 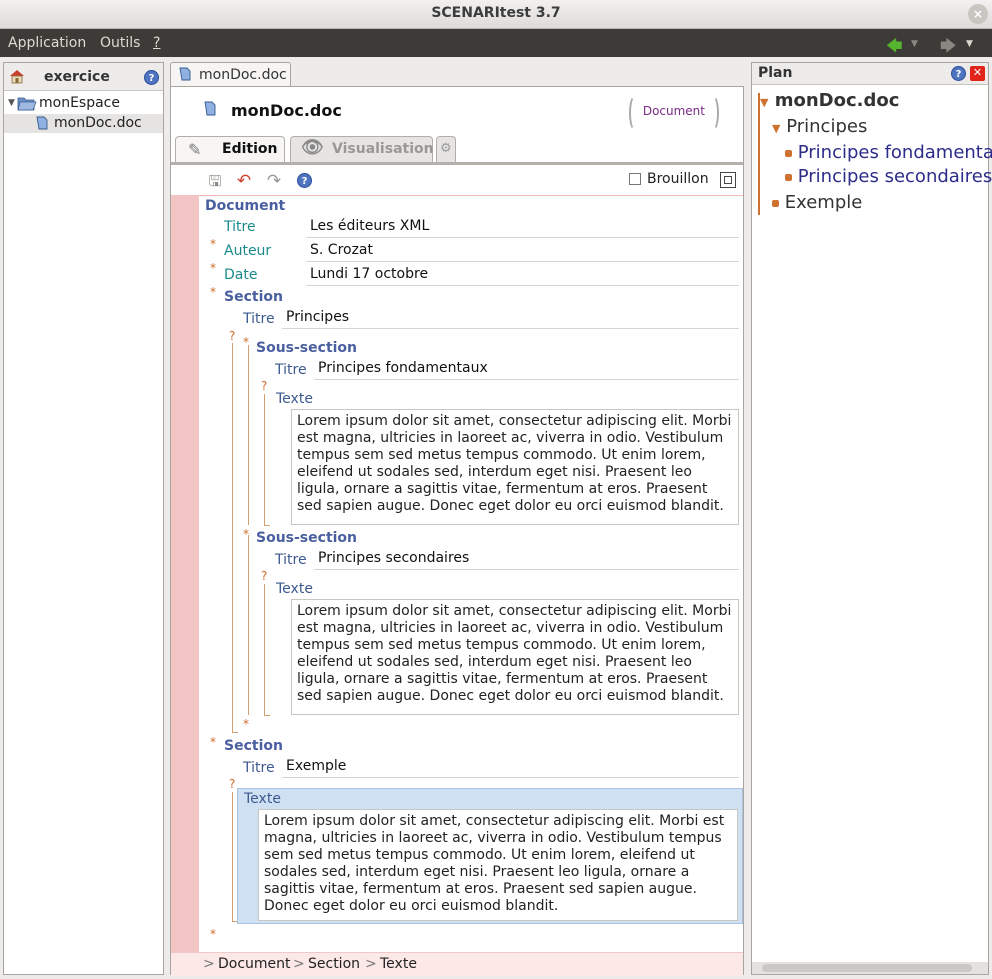 What do you see at coordinates (471, 195) in the screenshot?
I see `toolbar-separator` at bounding box center [471, 195].